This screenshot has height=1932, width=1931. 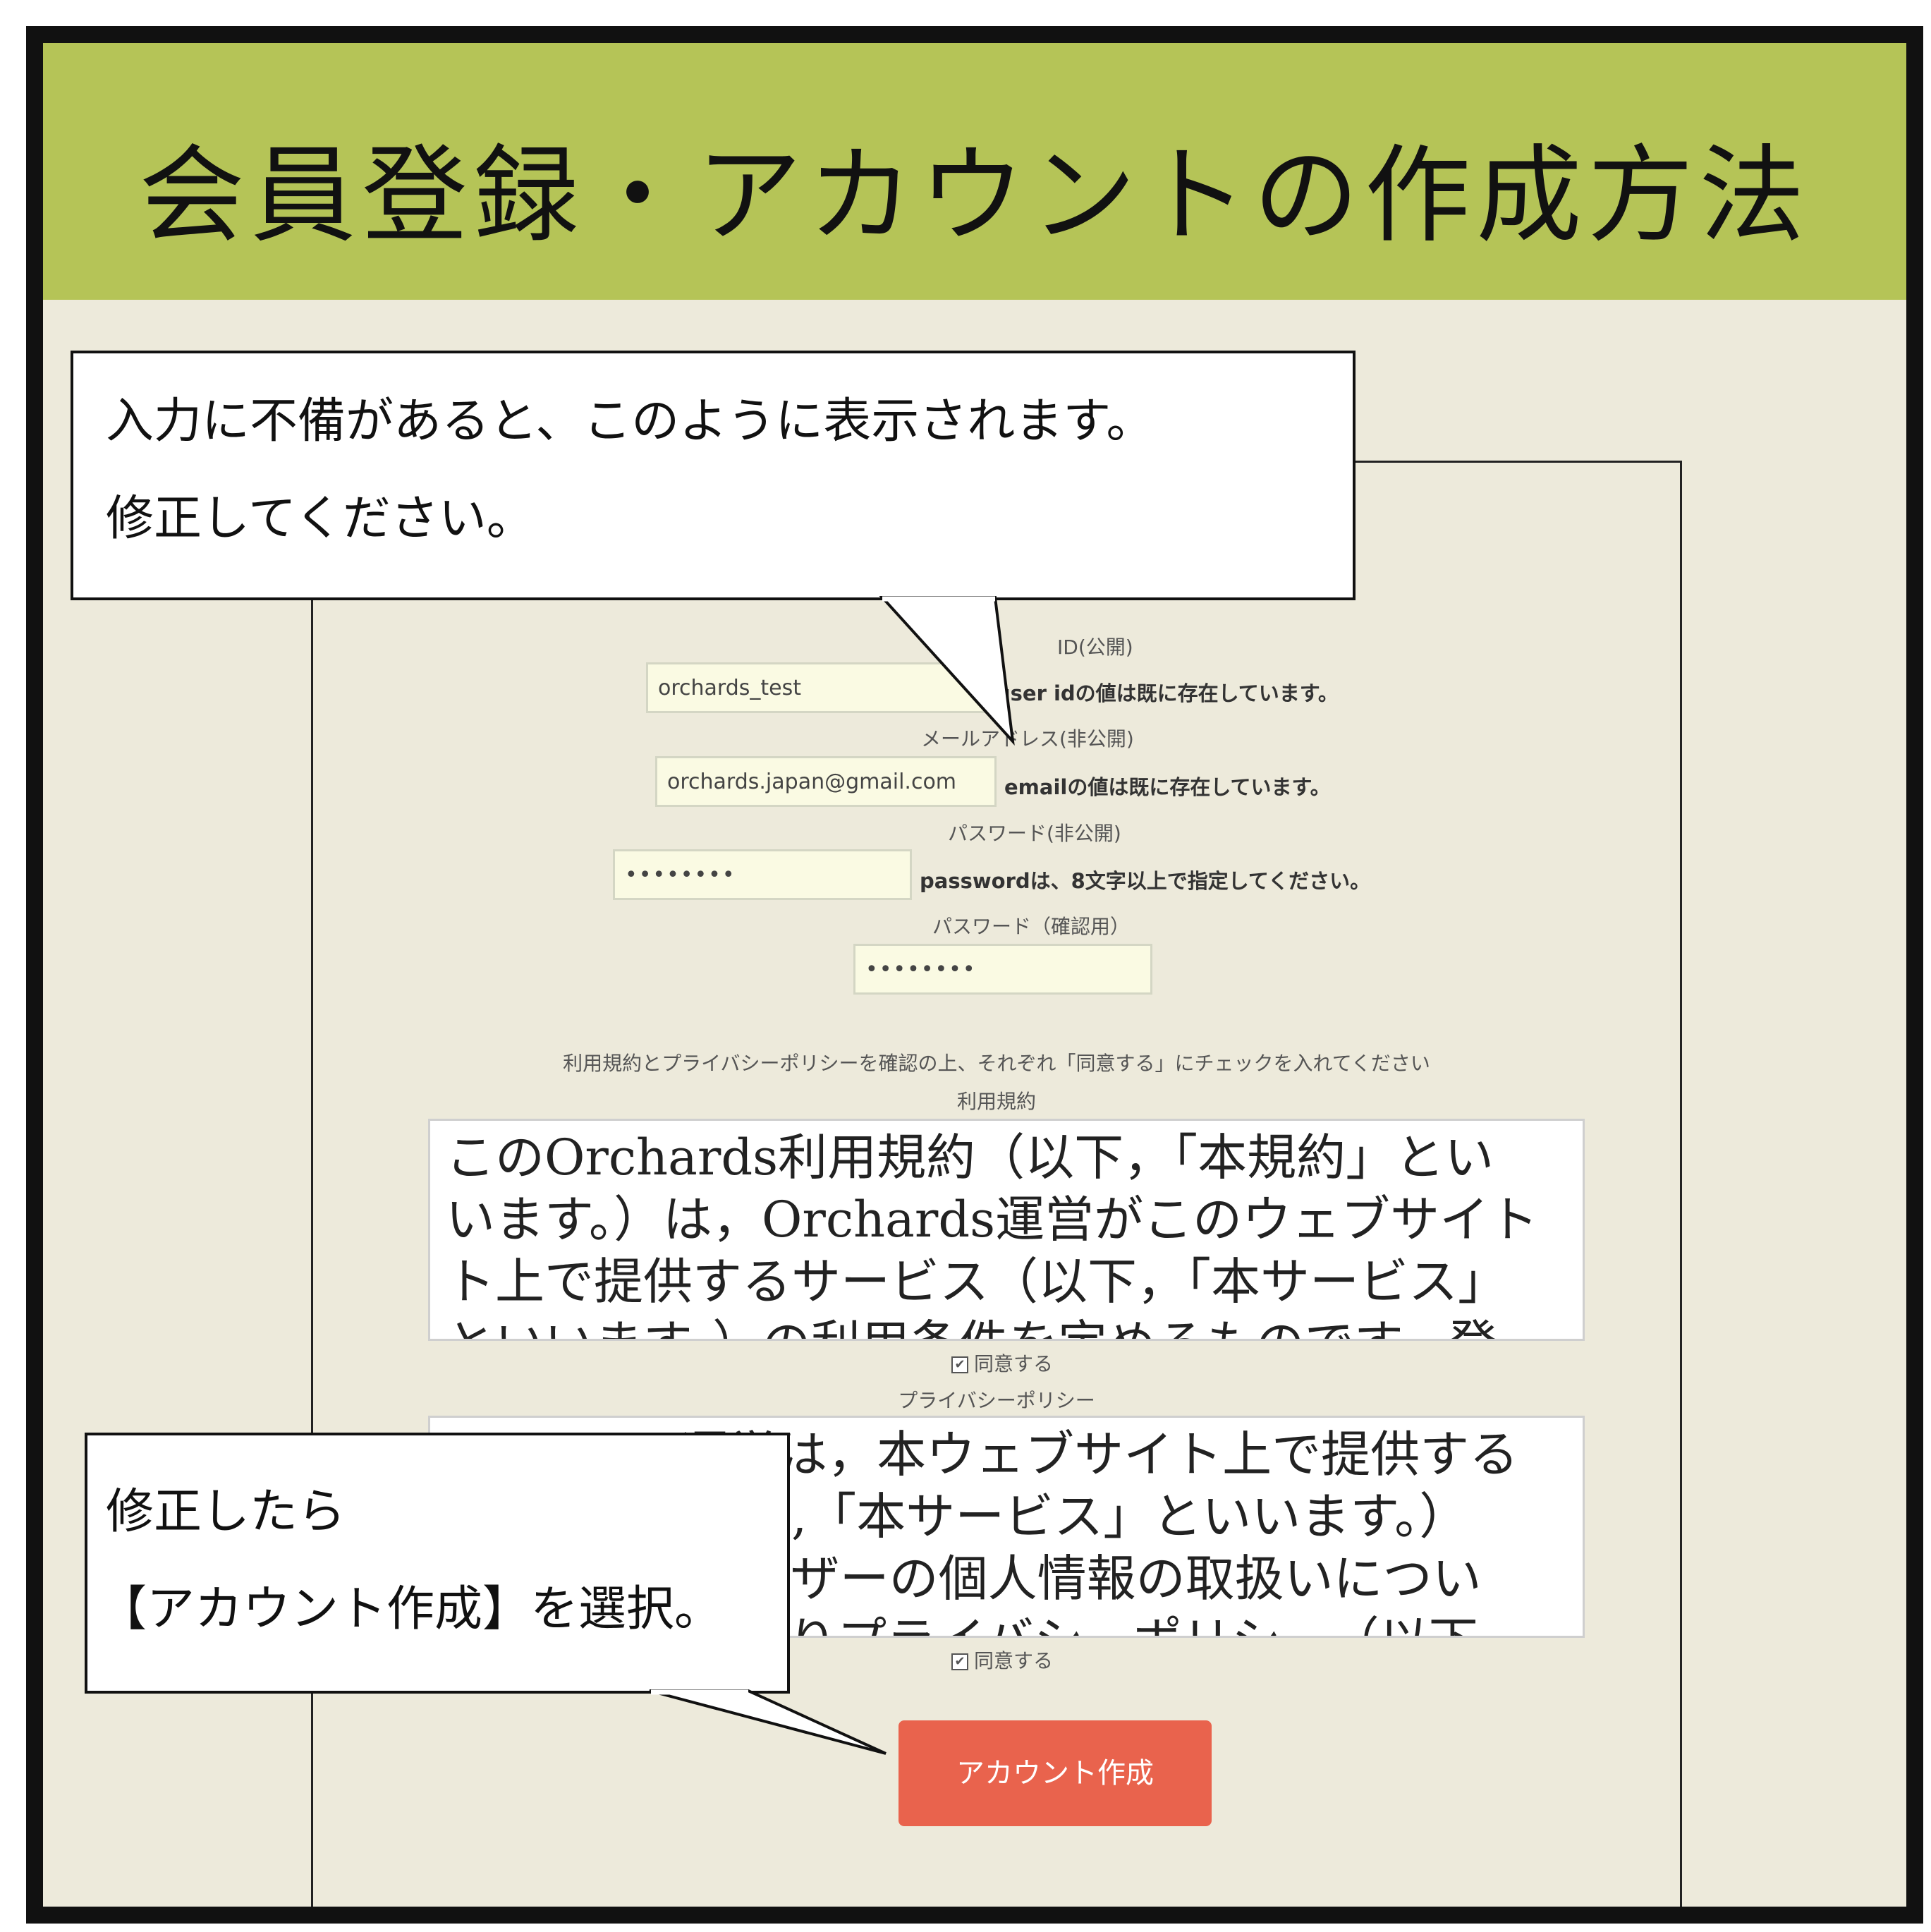 I want to click on callout-top-tail, so click(x=947, y=671).